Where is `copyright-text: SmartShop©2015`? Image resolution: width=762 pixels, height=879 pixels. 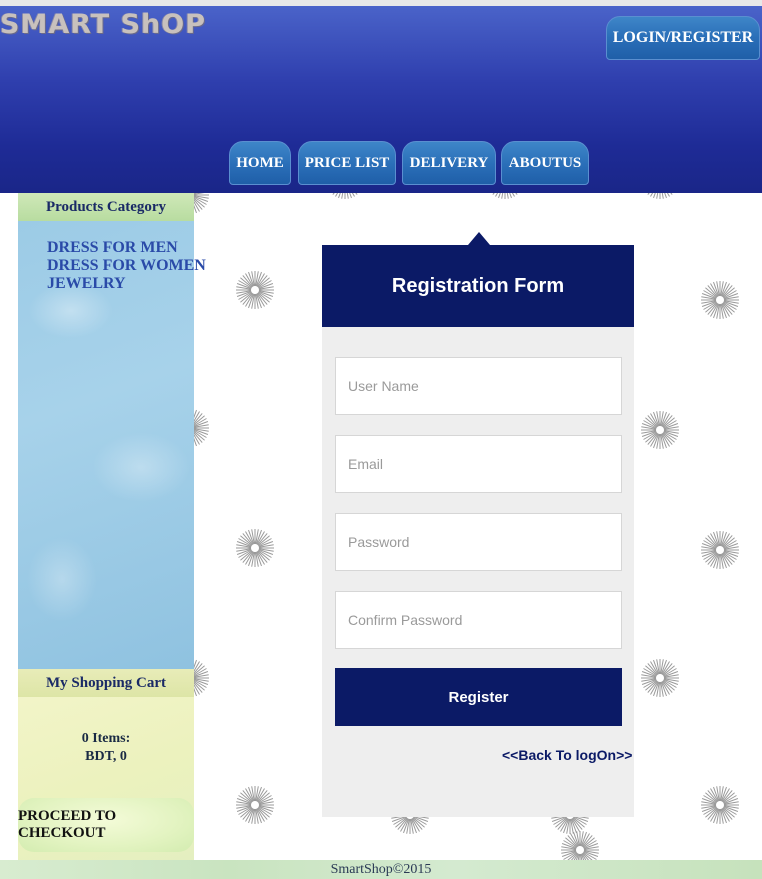 copyright-text: SmartShop©2015 is located at coordinates (381, 869).